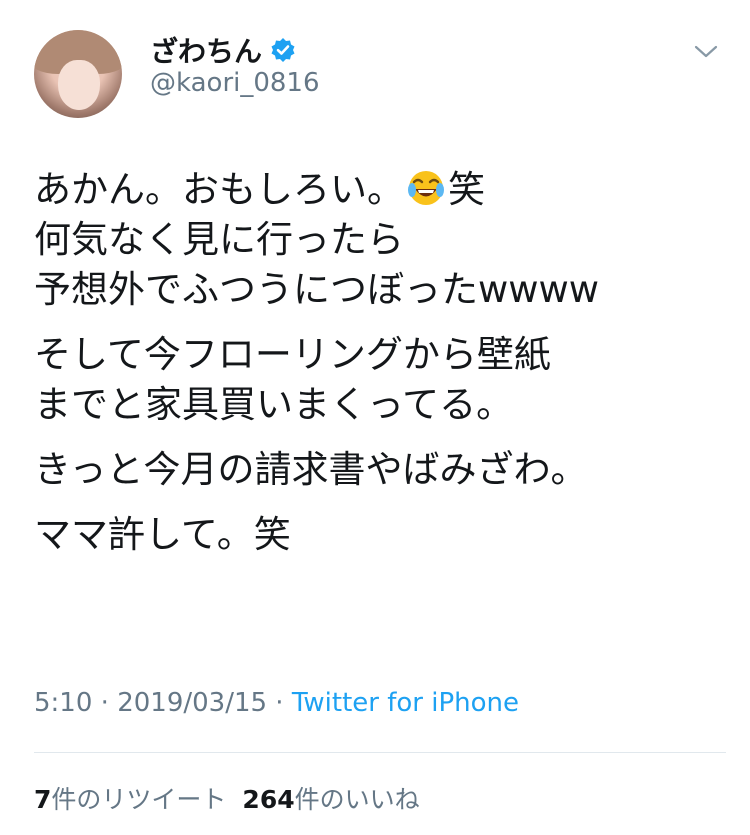 This screenshot has width=750, height=835. Describe the element at coordinates (311, 469) in the screenshot. I see `tweet-line: きっと今月の請求書やばみざわ。` at that location.